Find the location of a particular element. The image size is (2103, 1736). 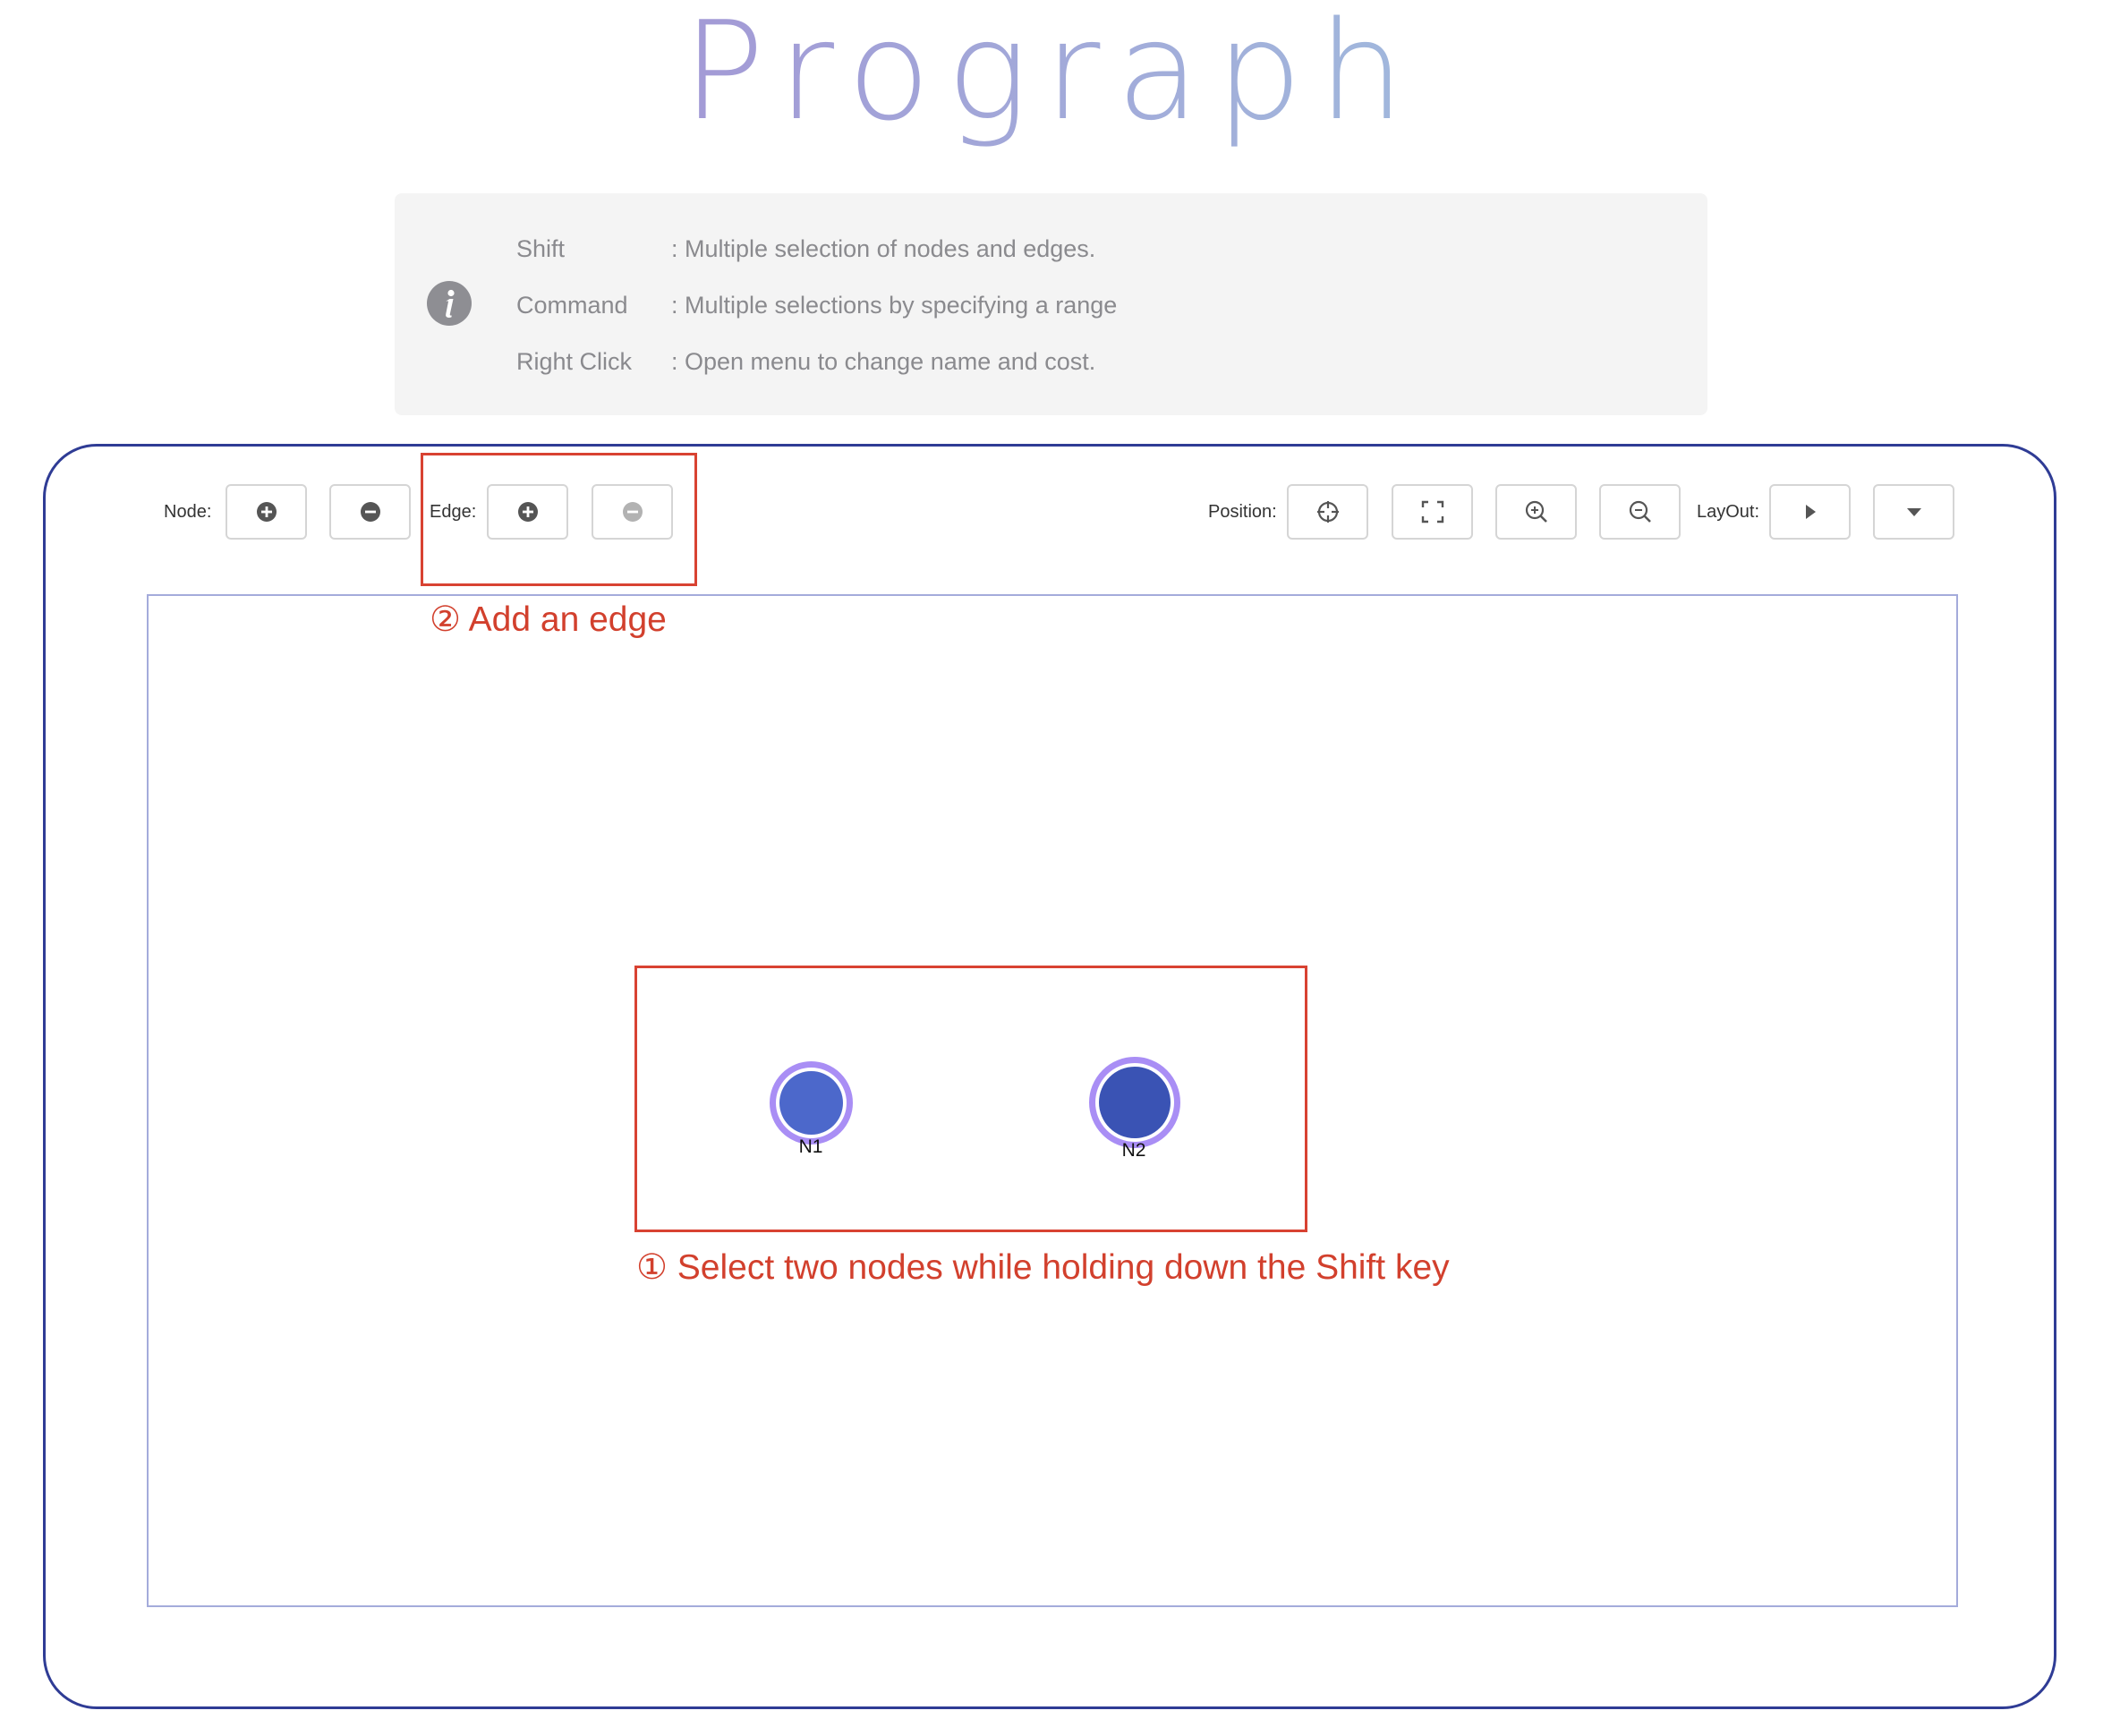

run-layout-button is located at coordinates (1810, 512).